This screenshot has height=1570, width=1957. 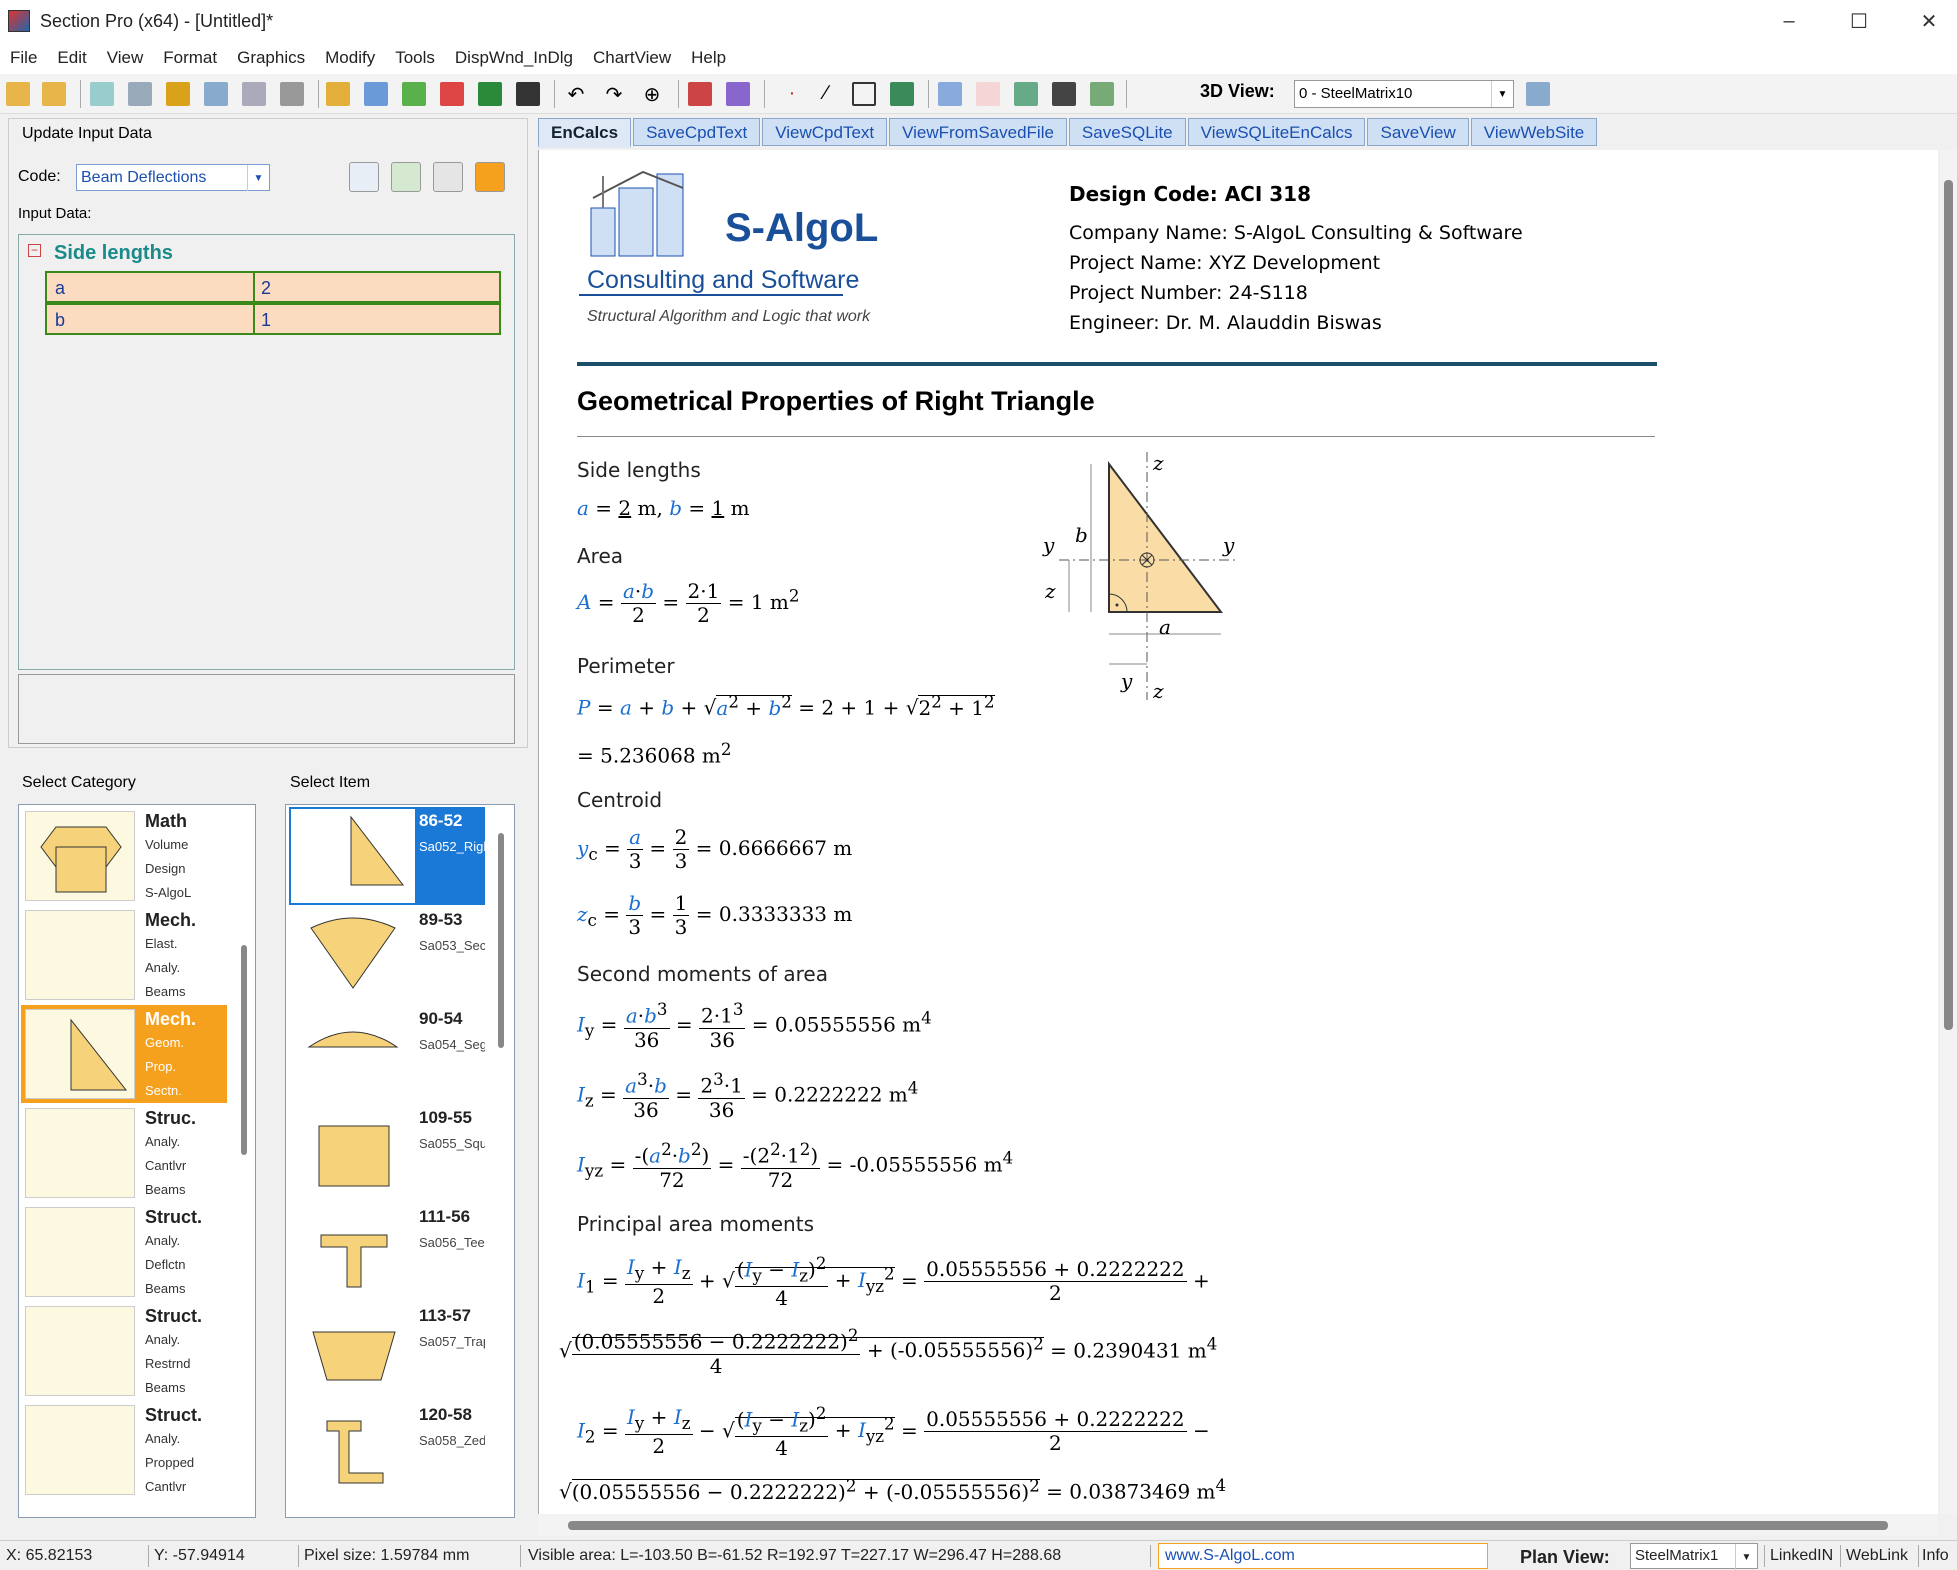 What do you see at coordinates (1801, 1556) in the screenshot?
I see `linkedin-button: LinkedIN` at bounding box center [1801, 1556].